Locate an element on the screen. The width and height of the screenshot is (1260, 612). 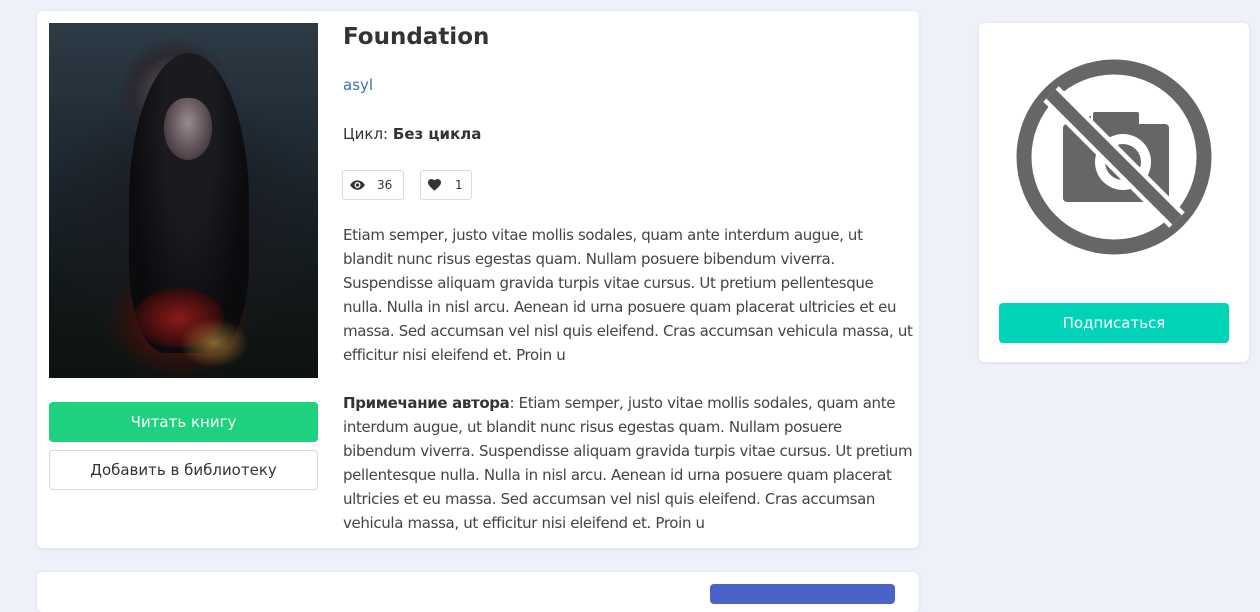
likes-count: 1 is located at coordinates (459, 185).